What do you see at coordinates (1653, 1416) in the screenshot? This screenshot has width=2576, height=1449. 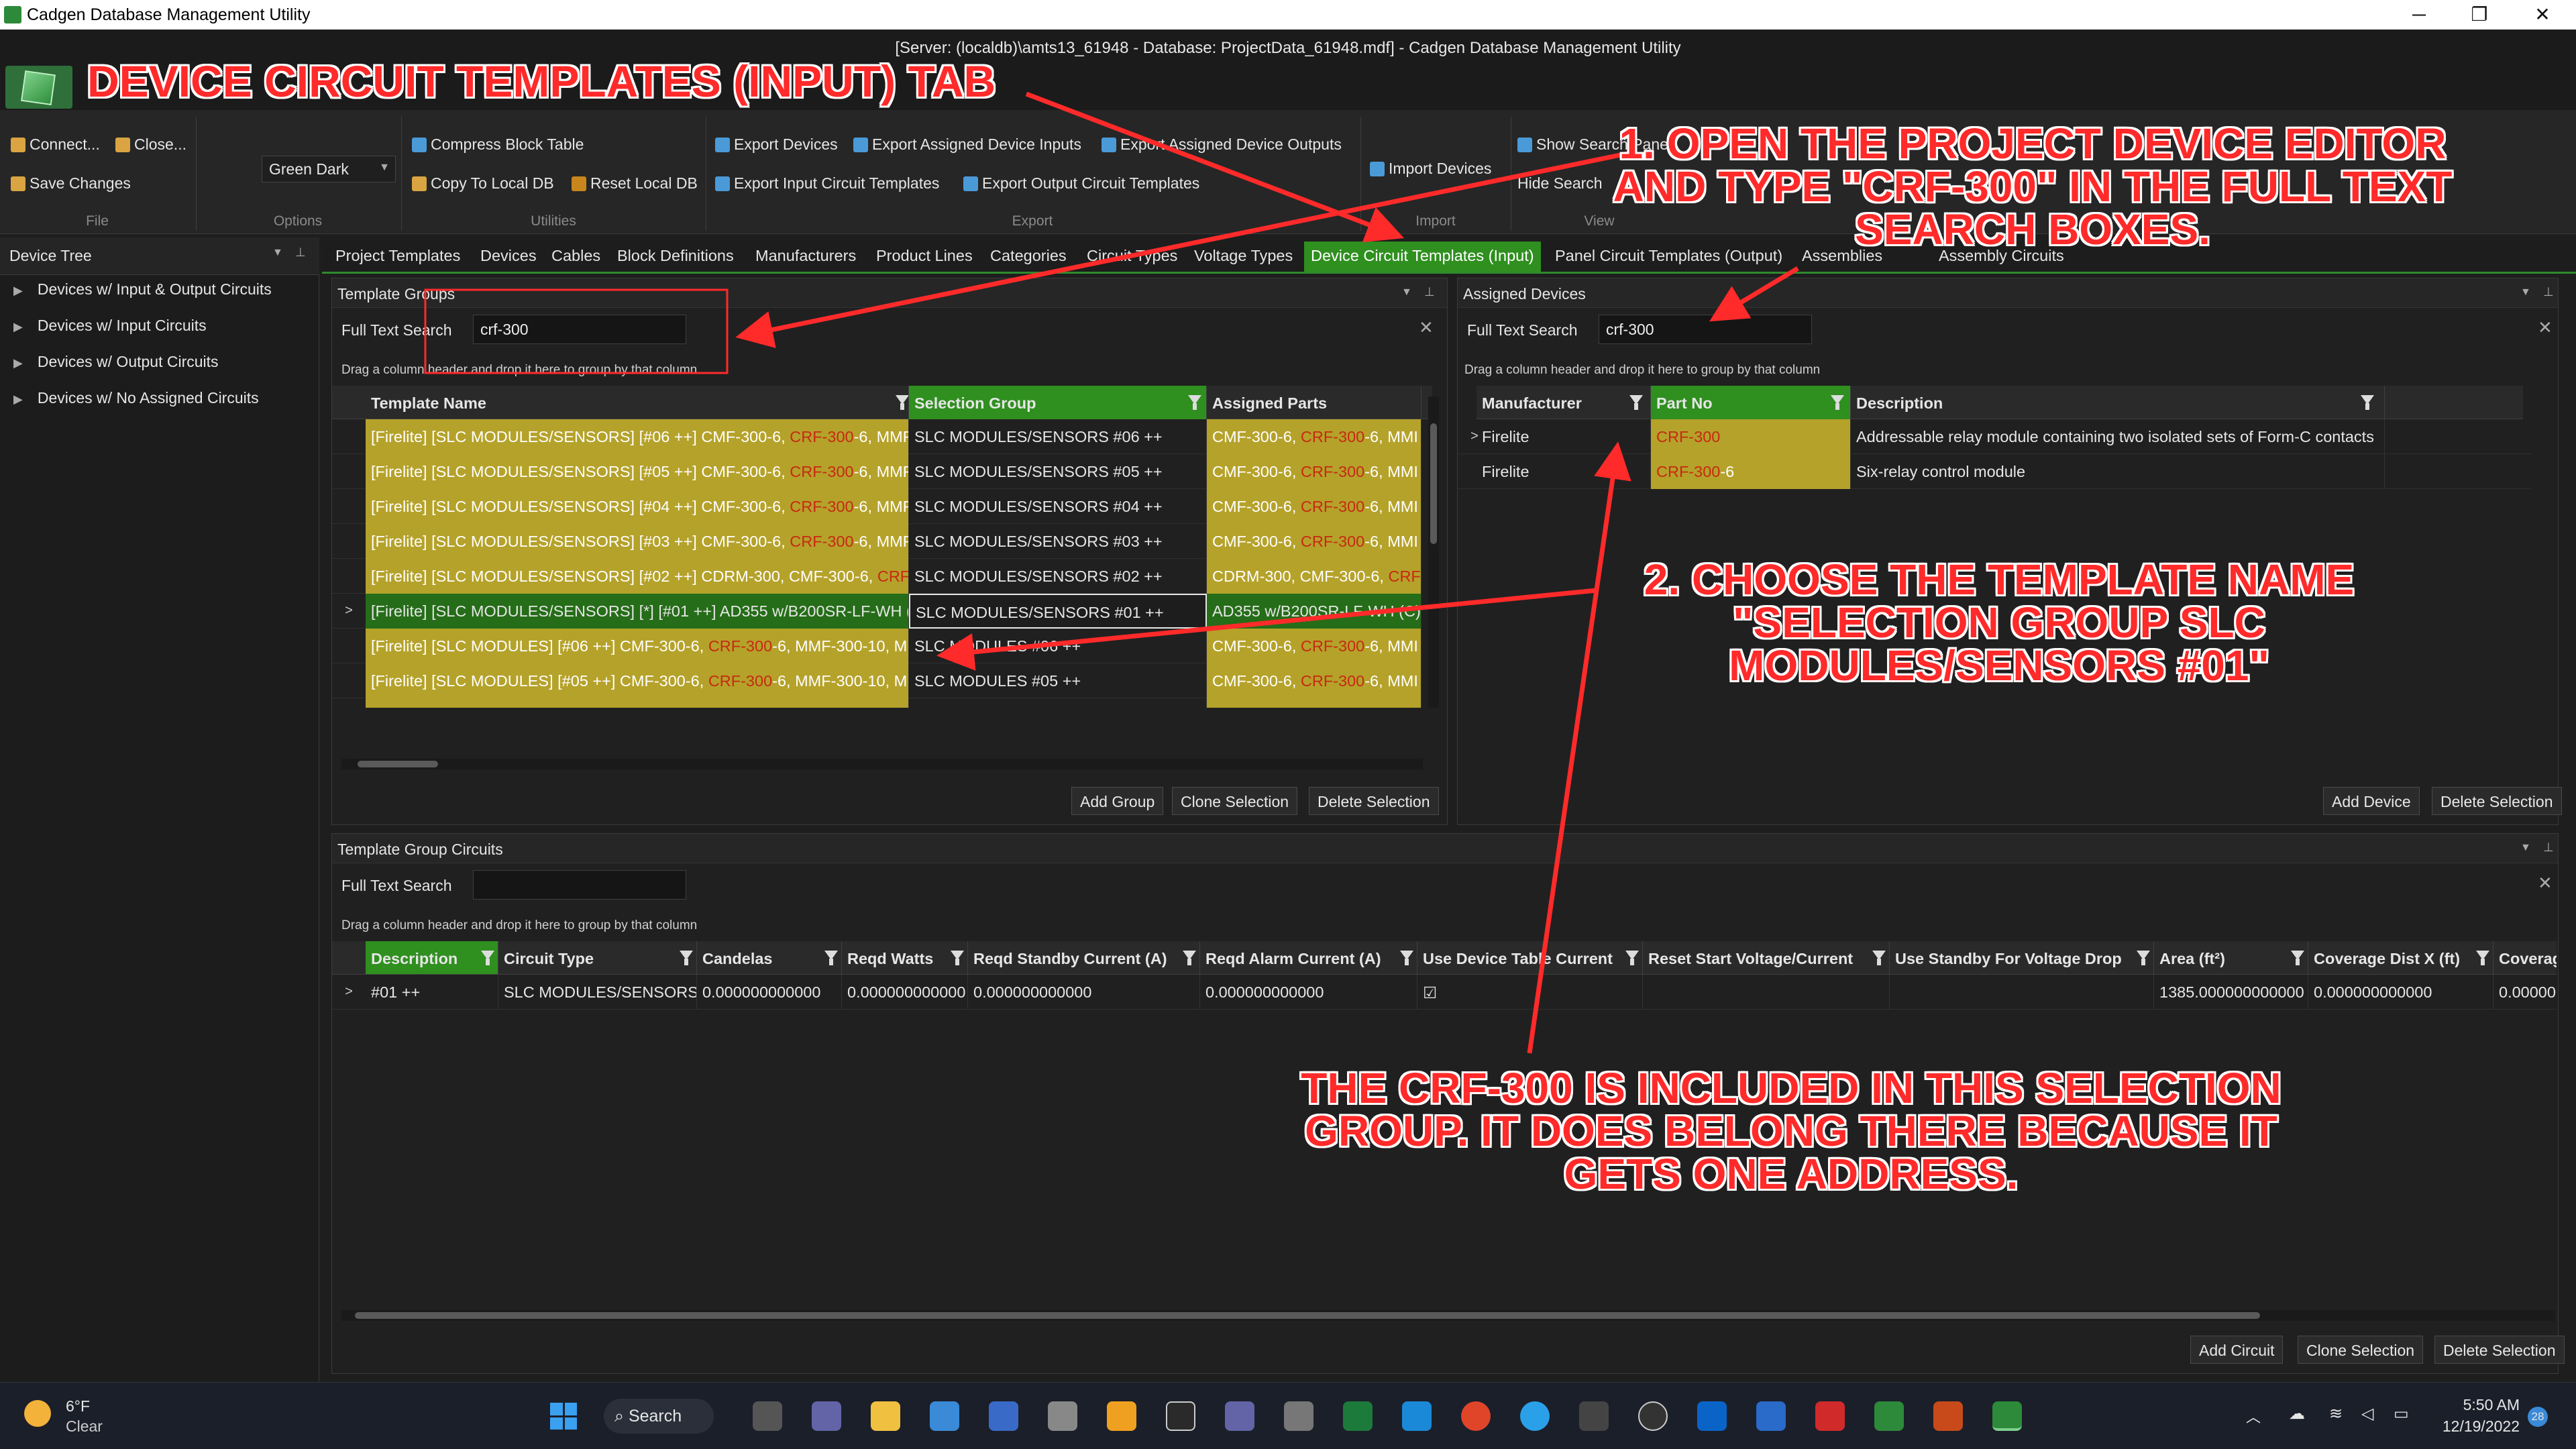 I see `dell-icon` at bounding box center [1653, 1416].